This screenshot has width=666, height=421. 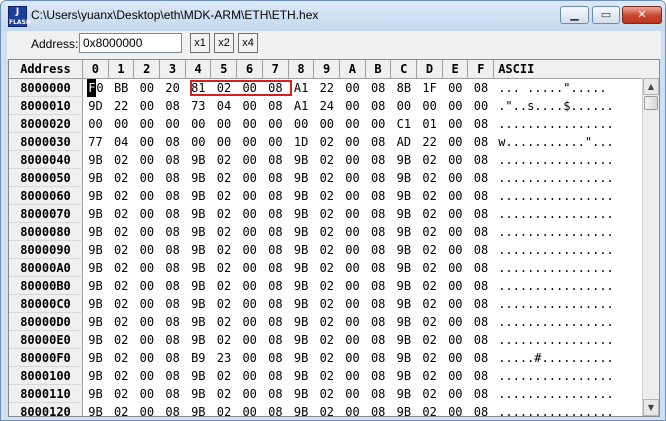 What do you see at coordinates (224, 43) in the screenshot?
I see `view-x2-button: x2` at bounding box center [224, 43].